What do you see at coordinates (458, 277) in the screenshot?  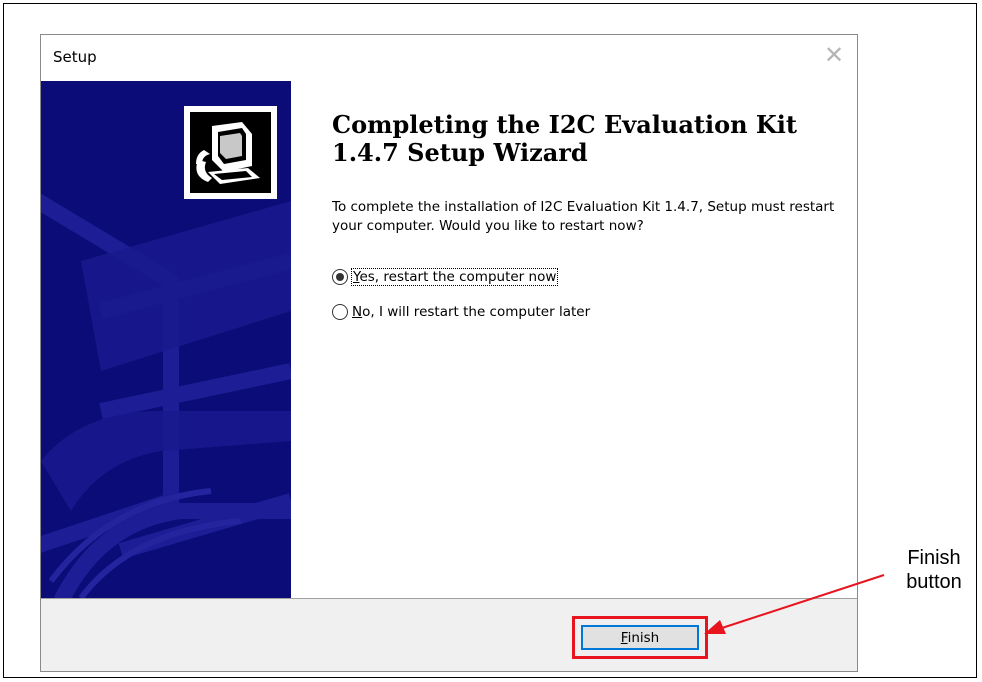 I see `restart-now-text: es, restart the computer now` at bounding box center [458, 277].